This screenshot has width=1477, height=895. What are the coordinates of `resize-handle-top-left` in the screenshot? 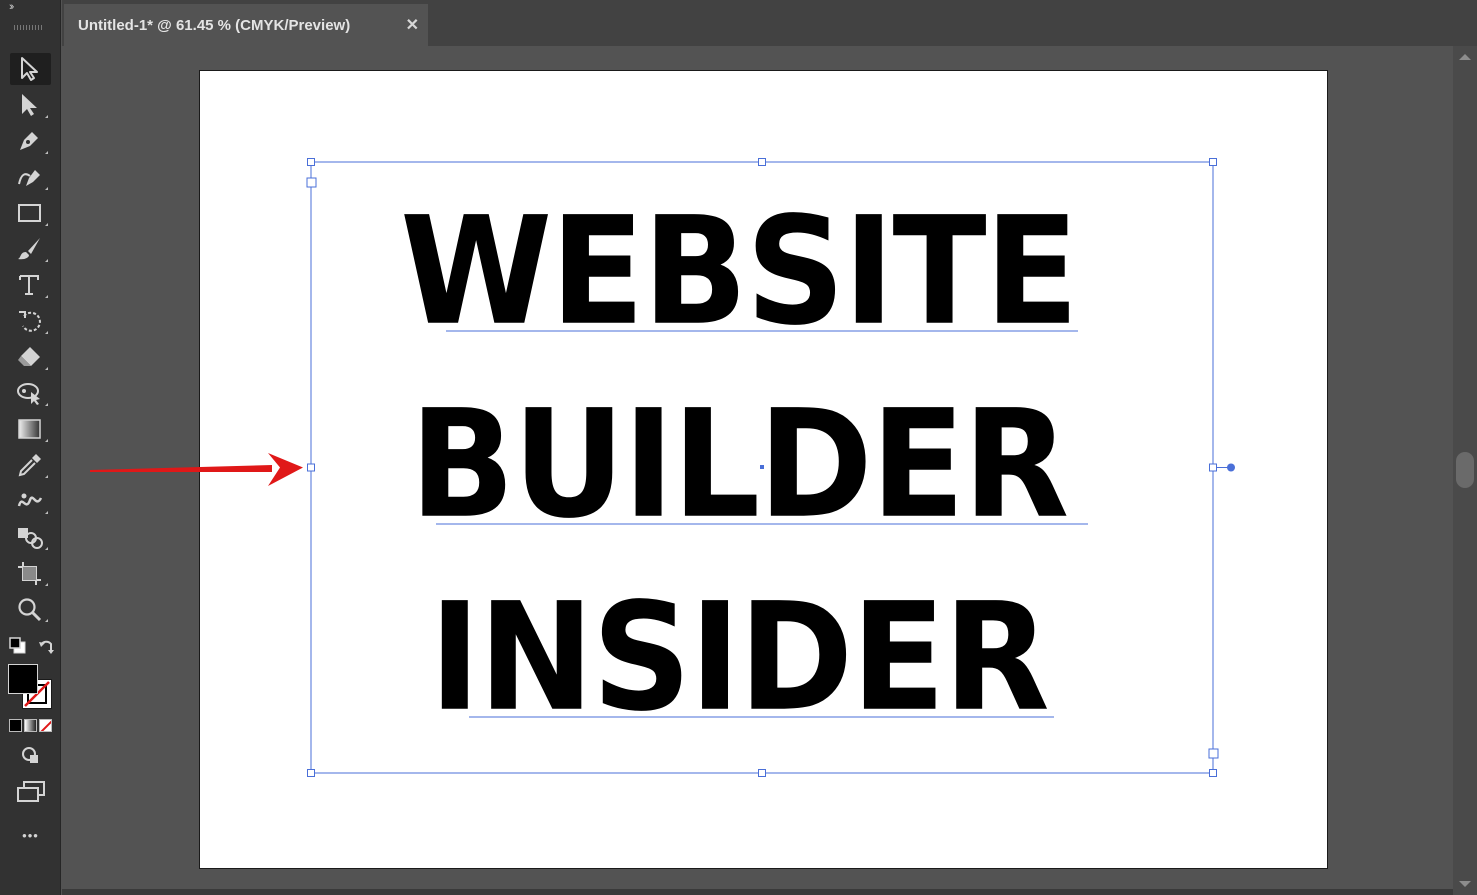 It's located at (311, 162).